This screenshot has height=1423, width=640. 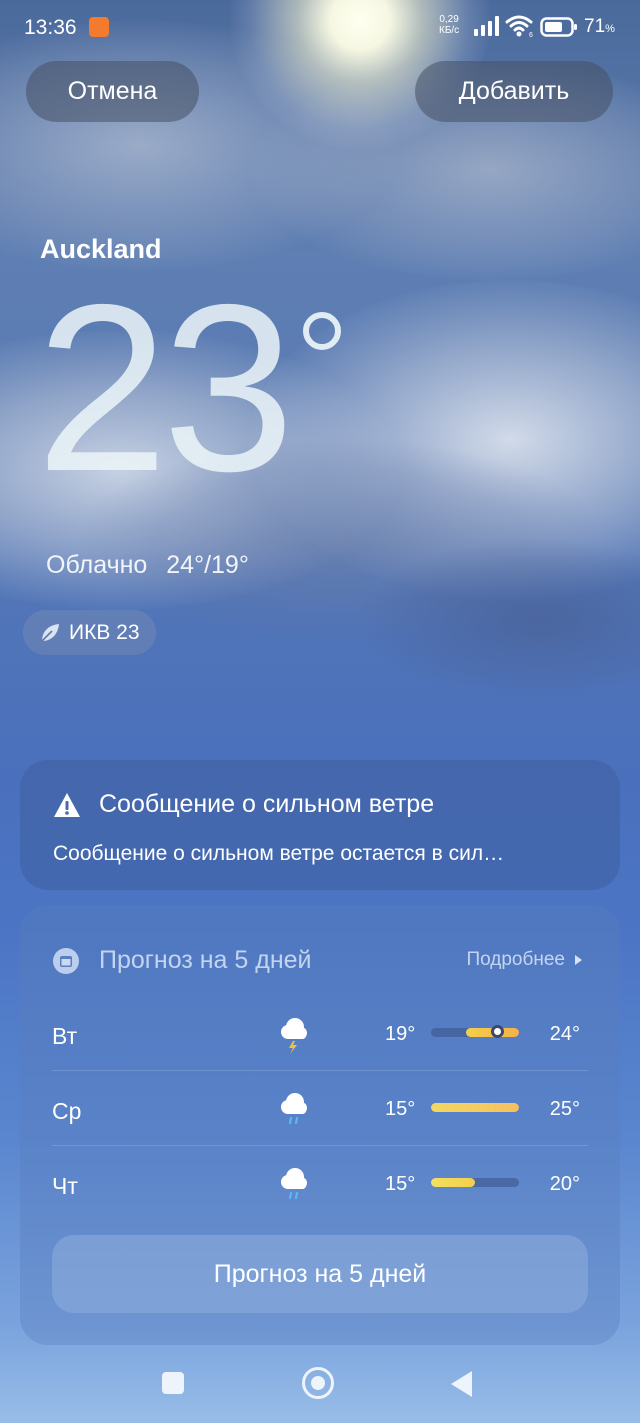 I want to click on forecast-row: Вт 19° 24°, so click(x=320, y=1042).